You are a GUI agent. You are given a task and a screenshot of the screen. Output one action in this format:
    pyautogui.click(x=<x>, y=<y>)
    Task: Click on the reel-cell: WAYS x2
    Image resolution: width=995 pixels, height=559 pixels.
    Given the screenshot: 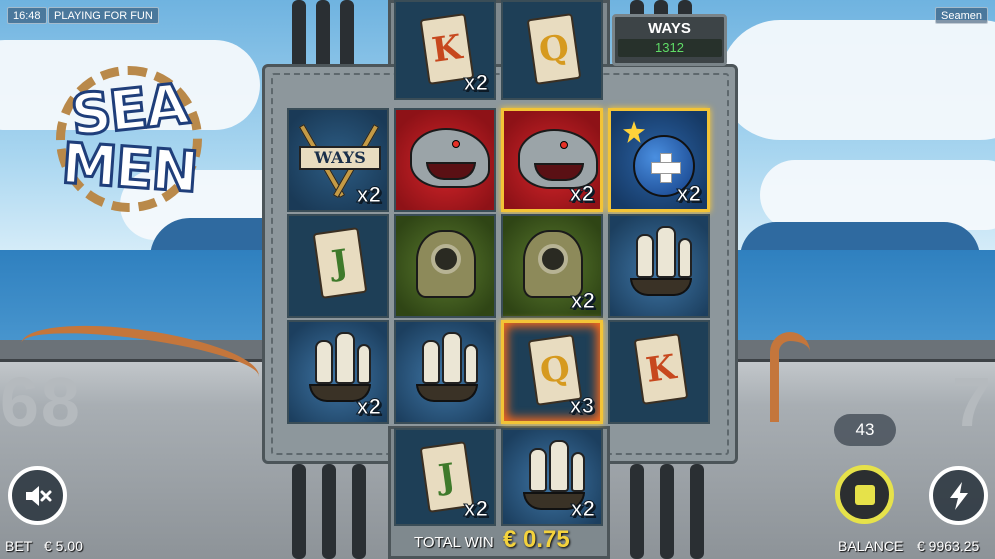 What is the action you would take?
    pyautogui.click(x=338, y=160)
    